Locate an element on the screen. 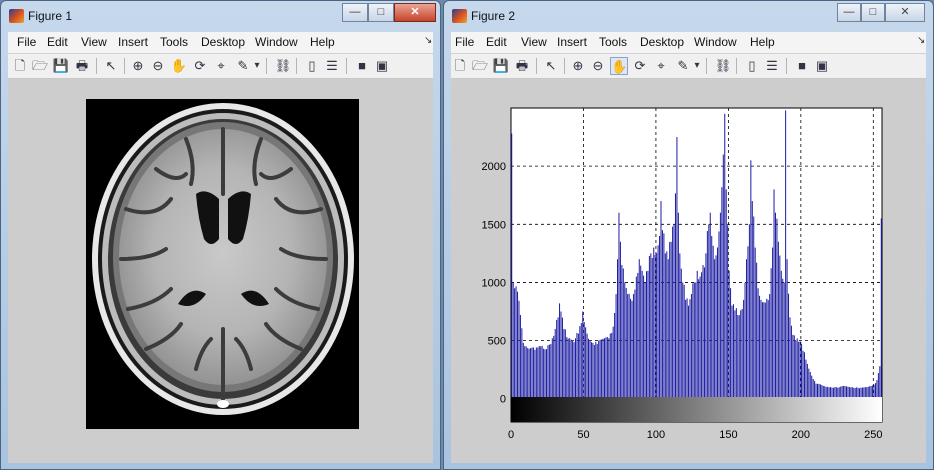 The width and height of the screenshot is (934, 470). figure2-titlebar: Figure 2 — □ ✕ is located at coordinates (688, 16).